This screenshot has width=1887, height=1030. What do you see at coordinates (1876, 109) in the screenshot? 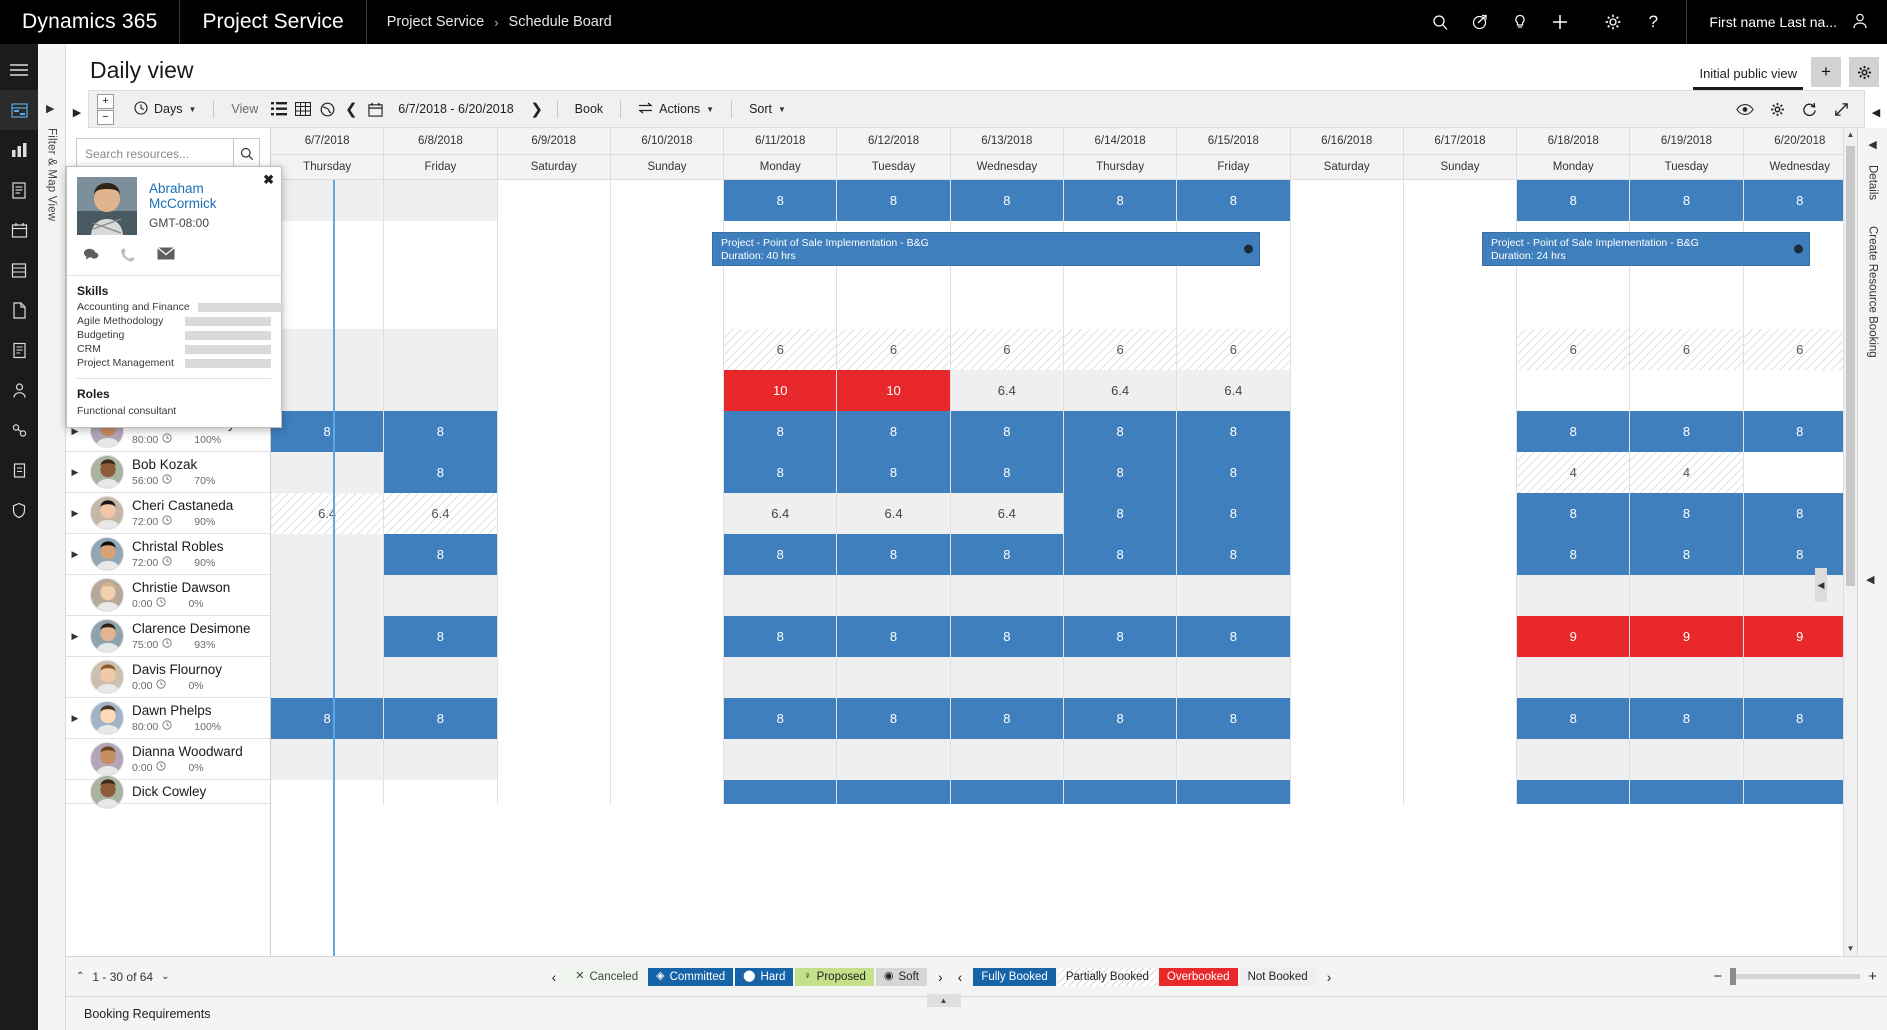
I see `toolbar-collapse-right-icon: ◀` at bounding box center [1876, 109].